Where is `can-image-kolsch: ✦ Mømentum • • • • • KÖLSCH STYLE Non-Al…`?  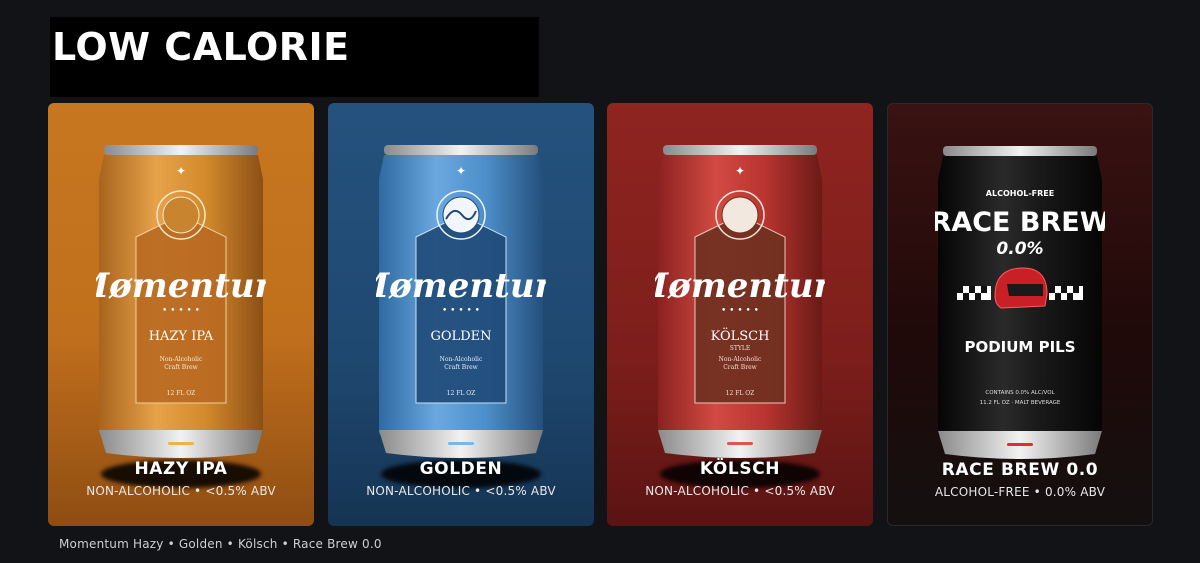 can-image-kolsch: ✦ Mømentum • • • • • KÖLSCH STYLE Non-Al… is located at coordinates (739, 305).